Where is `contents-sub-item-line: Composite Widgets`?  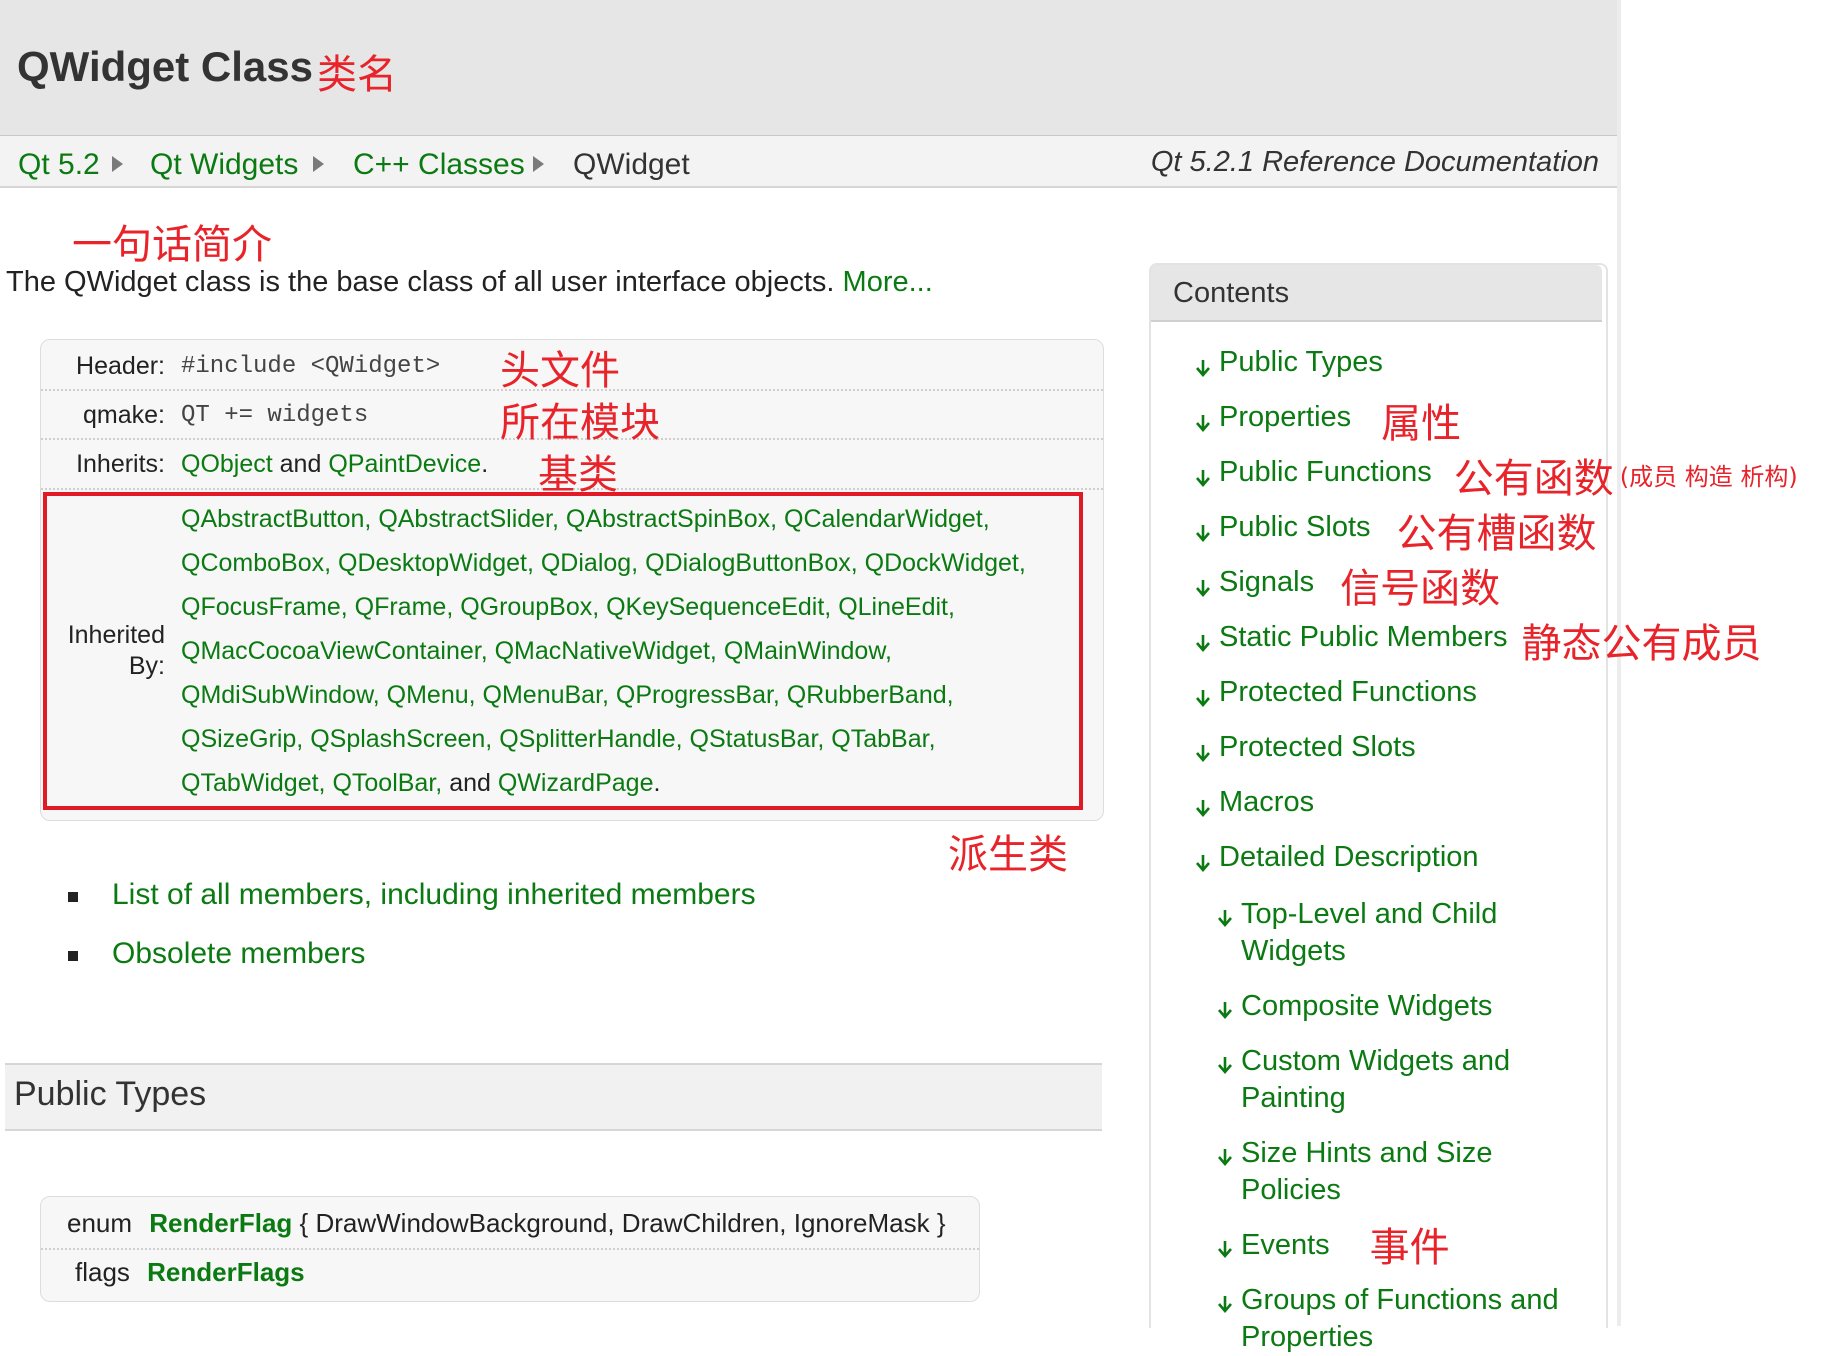
contents-sub-item-line: Composite Widgets is located at coordinates (1367, 1006).